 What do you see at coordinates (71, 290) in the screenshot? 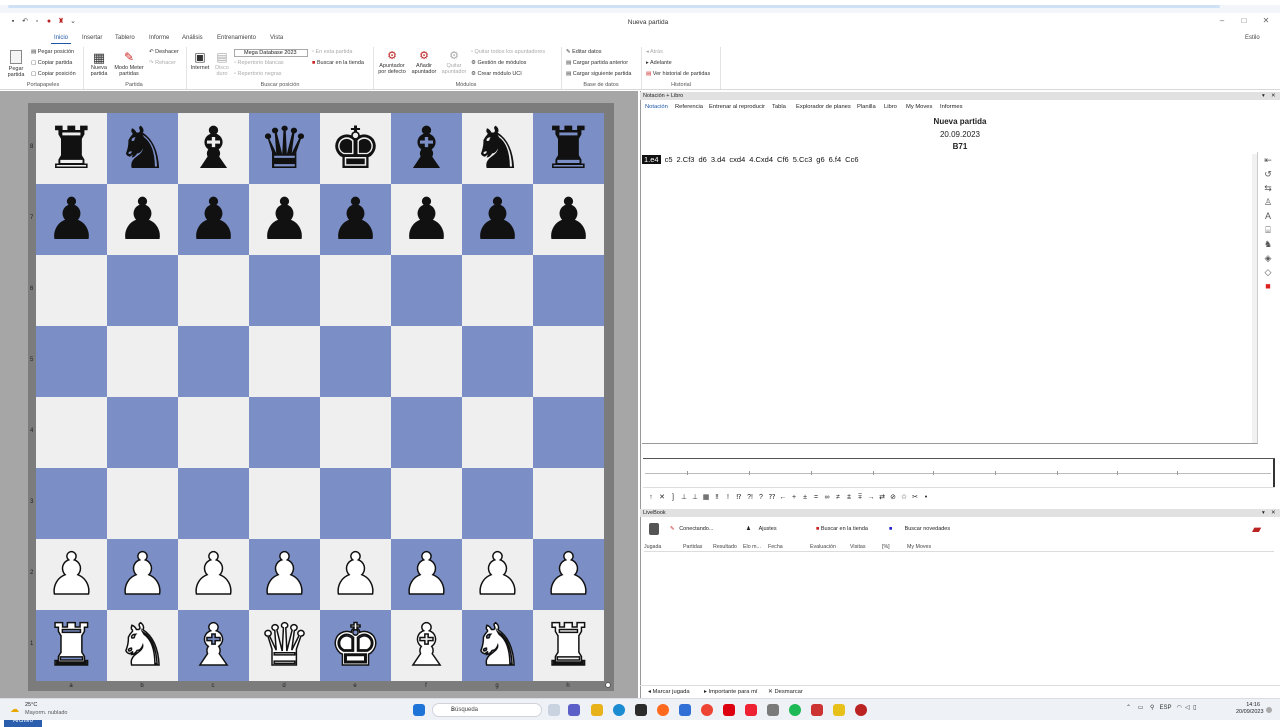
I see `square-a6` at bounding box center [71, 290].